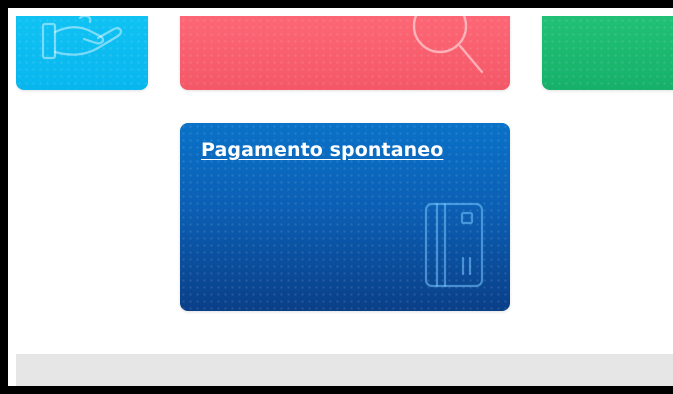 The height and width of the screenshot is (394, 673). What do you see at coordinates (448, 45) in the screenshot?
I see `search-icon` at bounding box center [448, 45].